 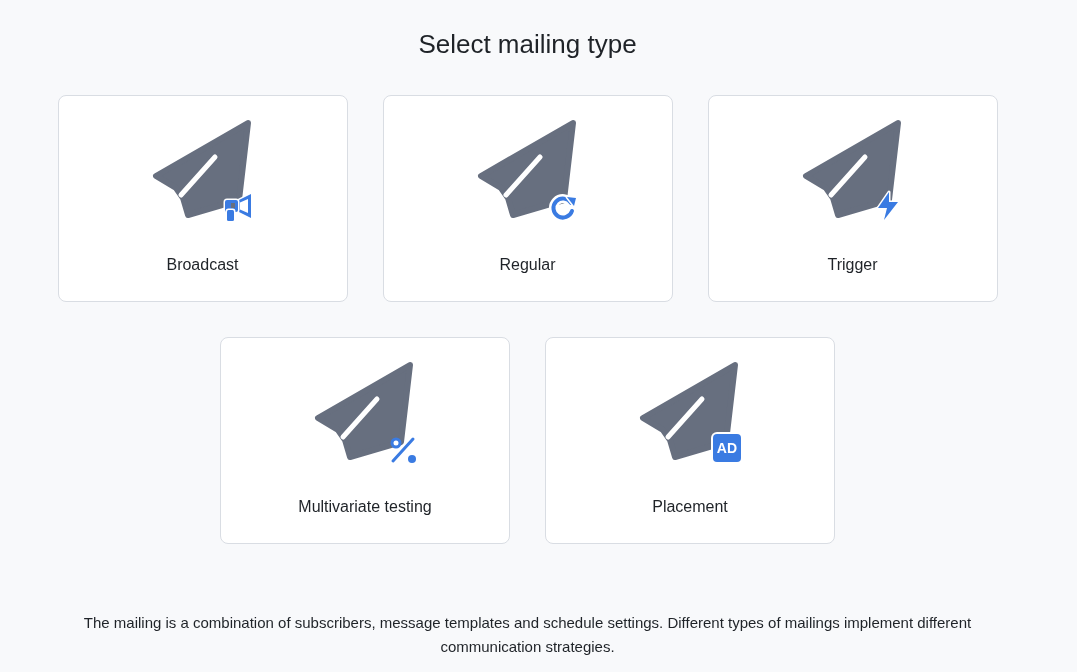 I want to click on ad-badge: AD, so click(x=726, y=448).